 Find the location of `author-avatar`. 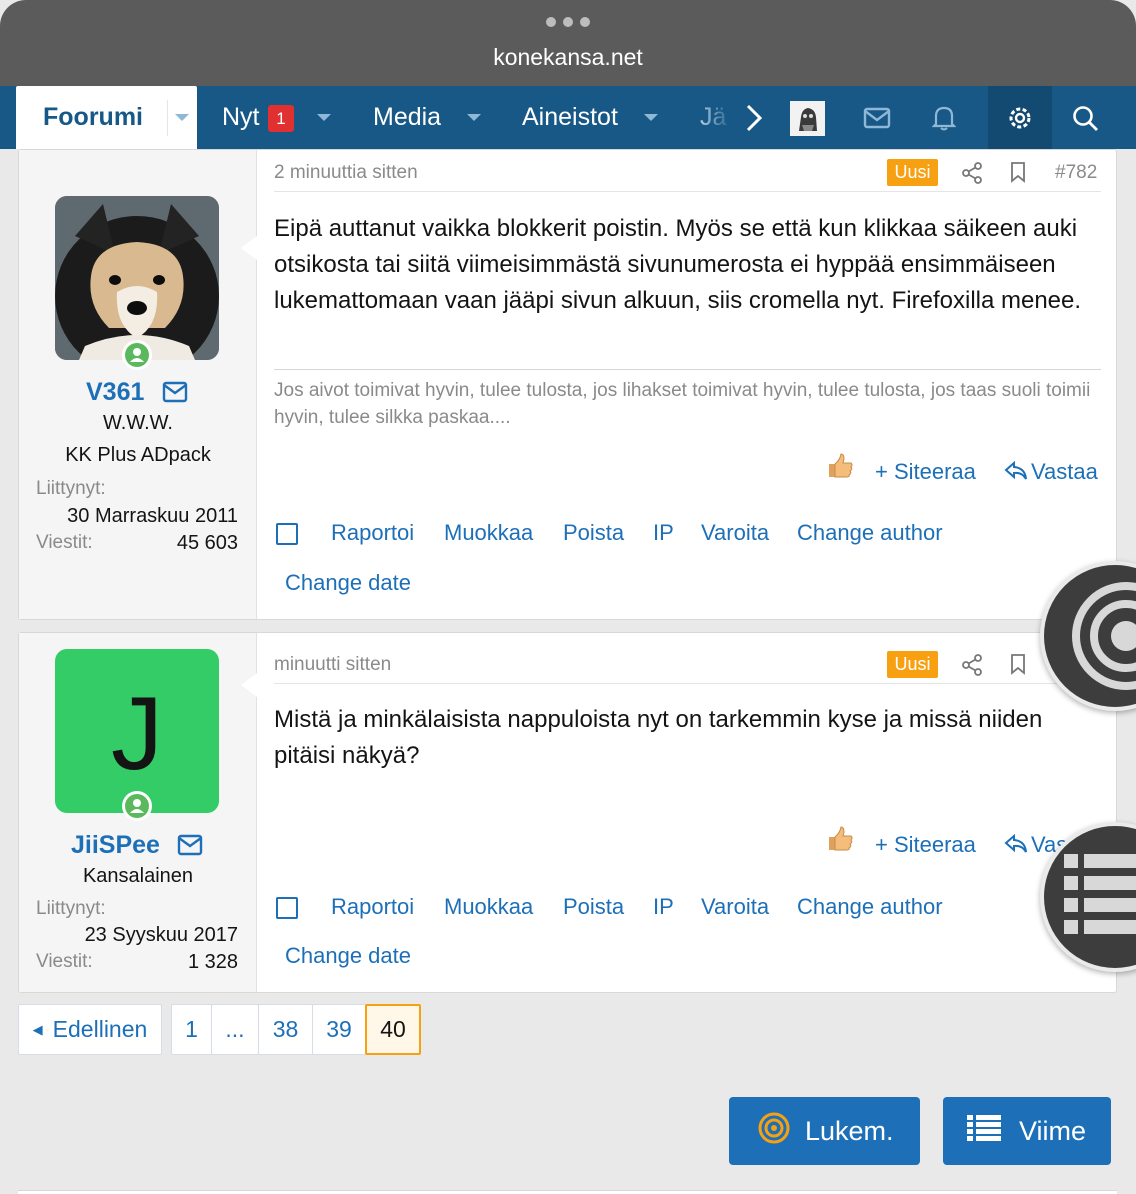

author-avatar is located at coordinates (137, 278).